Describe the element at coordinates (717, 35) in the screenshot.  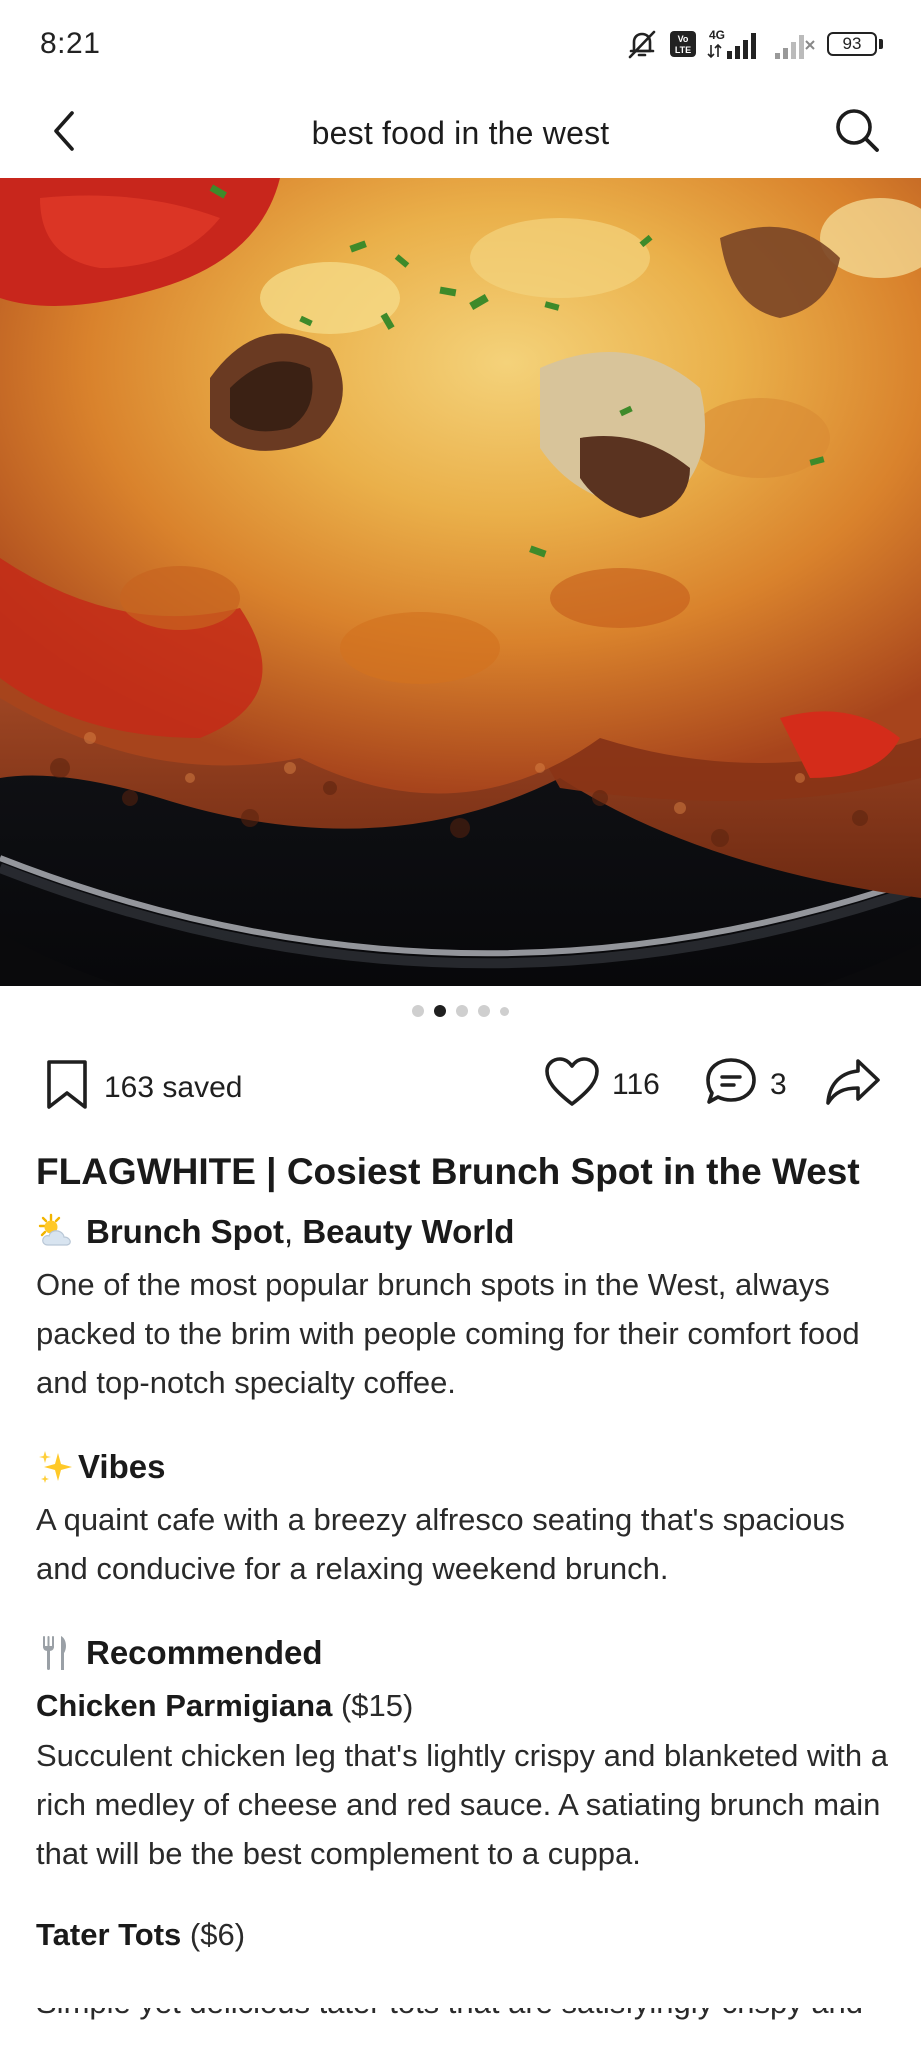
I see `svg-text: 4G` at that location.